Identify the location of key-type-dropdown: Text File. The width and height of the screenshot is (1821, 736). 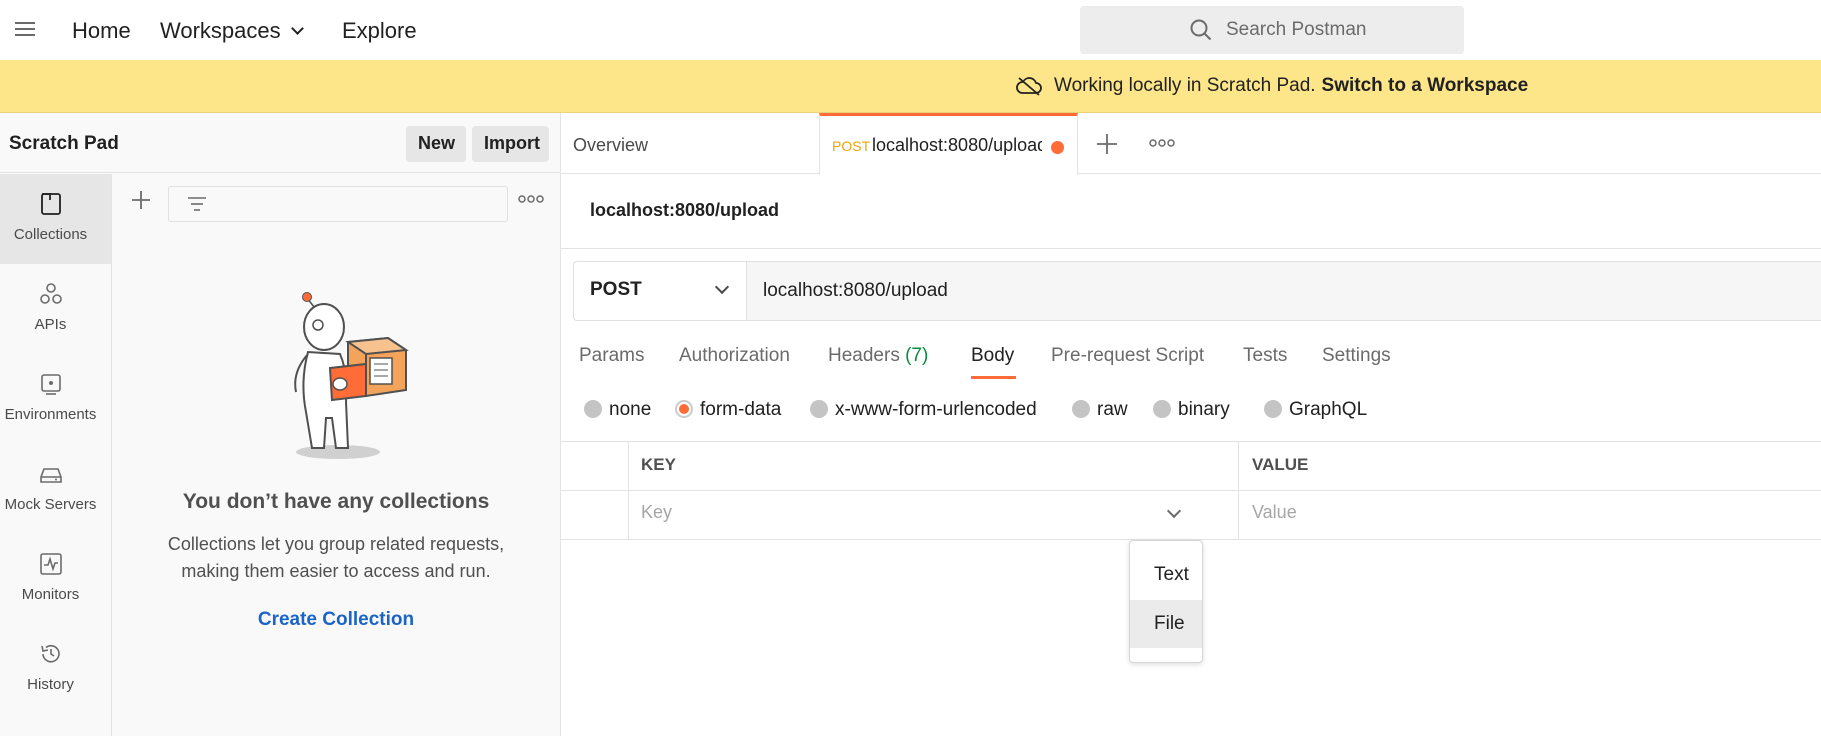
(1166, 601).